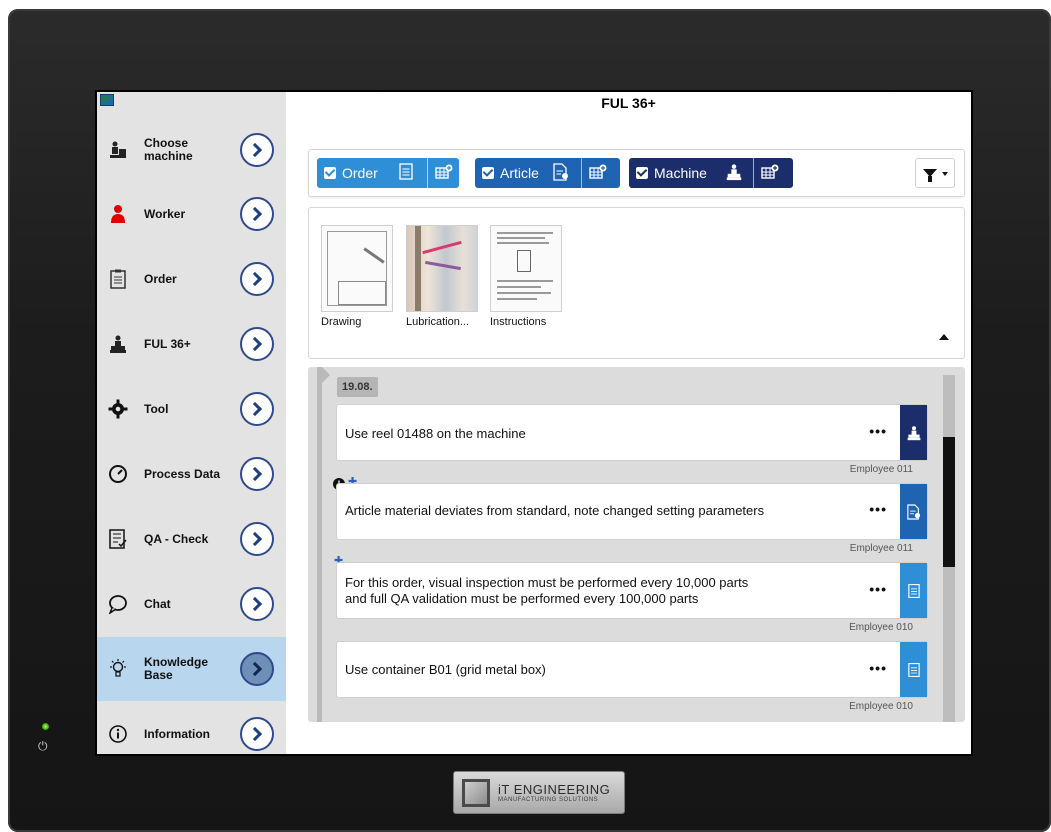  I want to click on sidebar-item-process-data: Process Data, so click(191, 474).